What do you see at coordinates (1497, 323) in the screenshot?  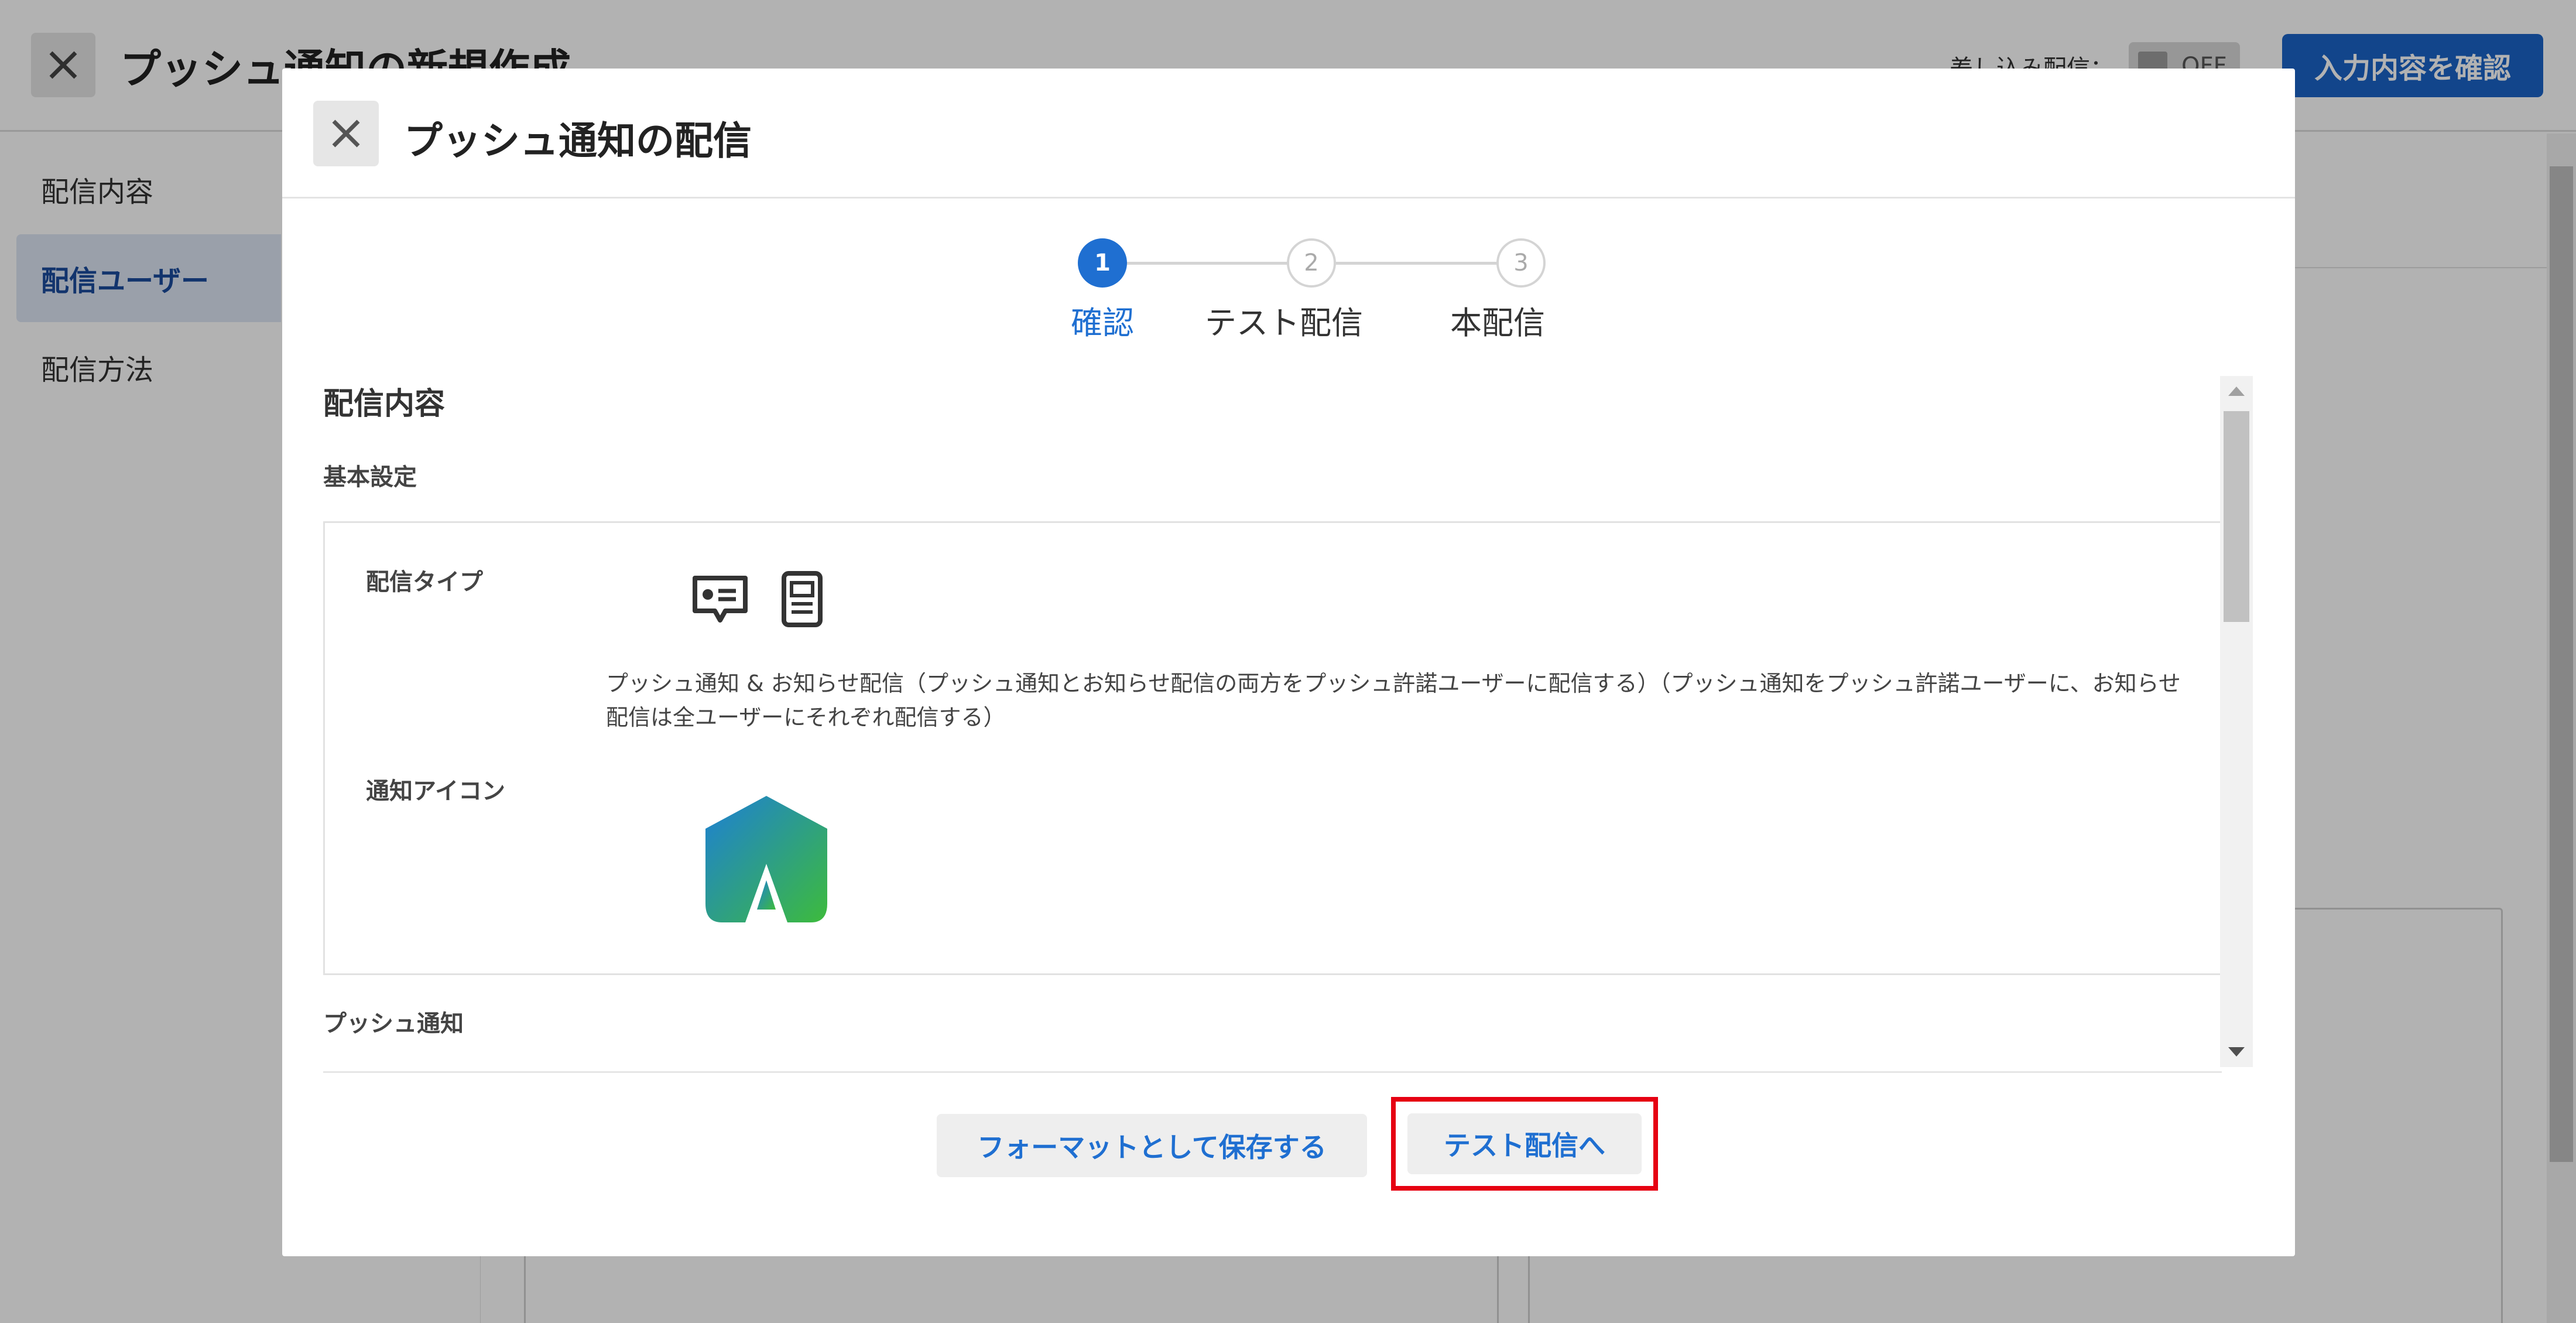 I see `step-3-label: 本配信` at bounding box center [1497, 323].